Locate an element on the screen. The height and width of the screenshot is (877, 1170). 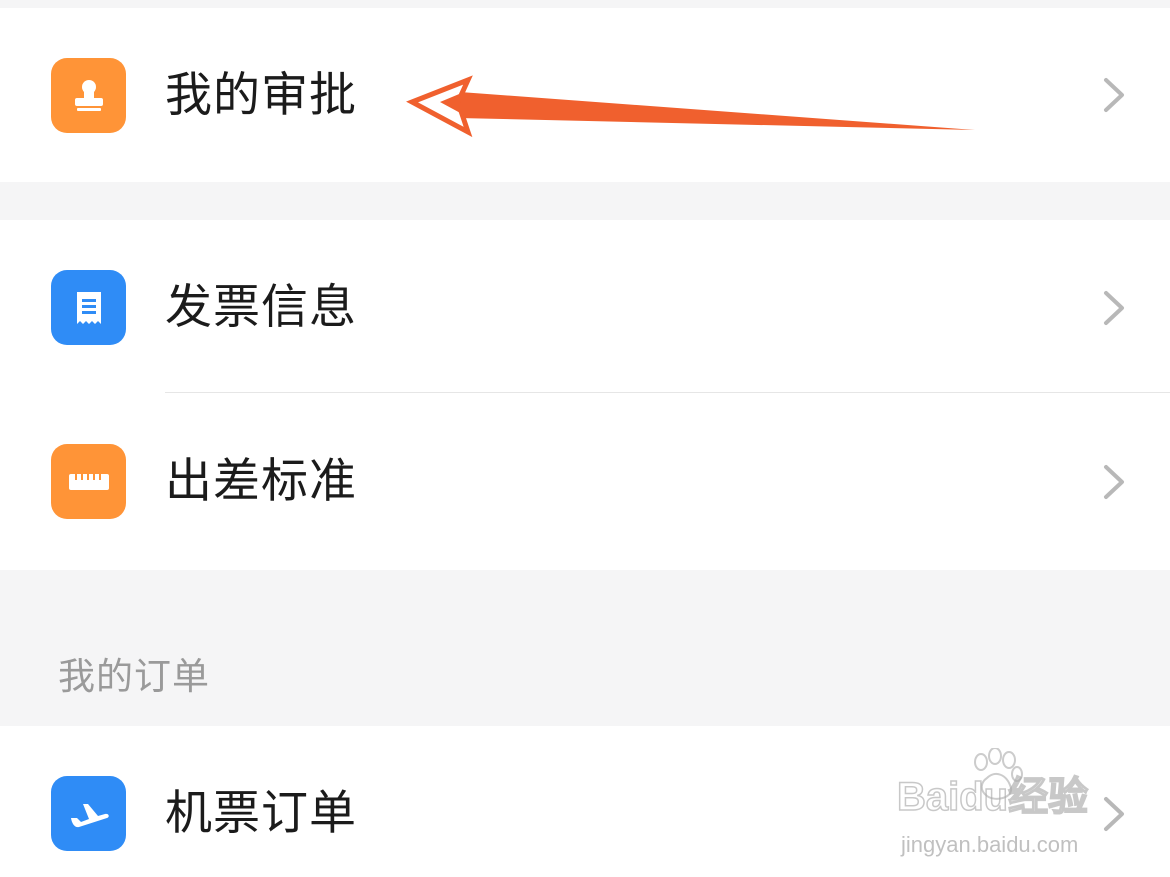
top-spacer is located at coordinates (585, 4).